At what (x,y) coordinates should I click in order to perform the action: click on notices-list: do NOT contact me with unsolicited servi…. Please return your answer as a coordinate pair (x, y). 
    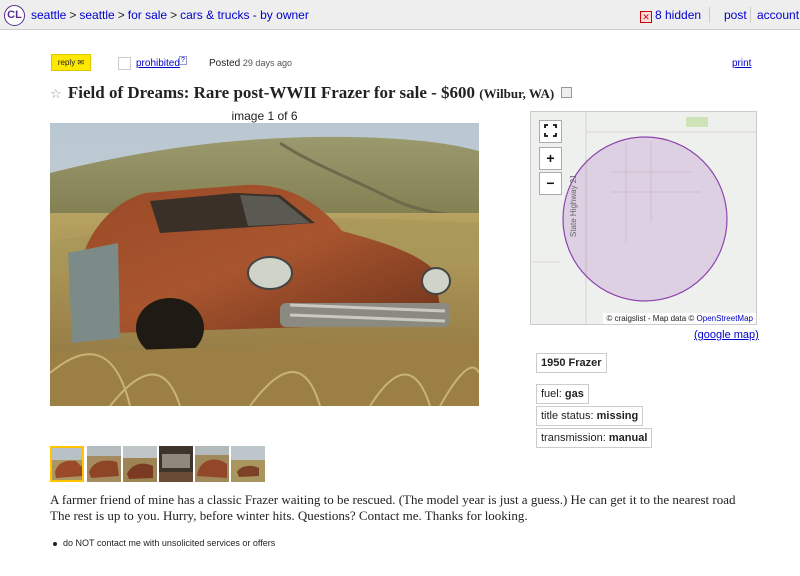
    Looking at the image, I should click on (162, 543).